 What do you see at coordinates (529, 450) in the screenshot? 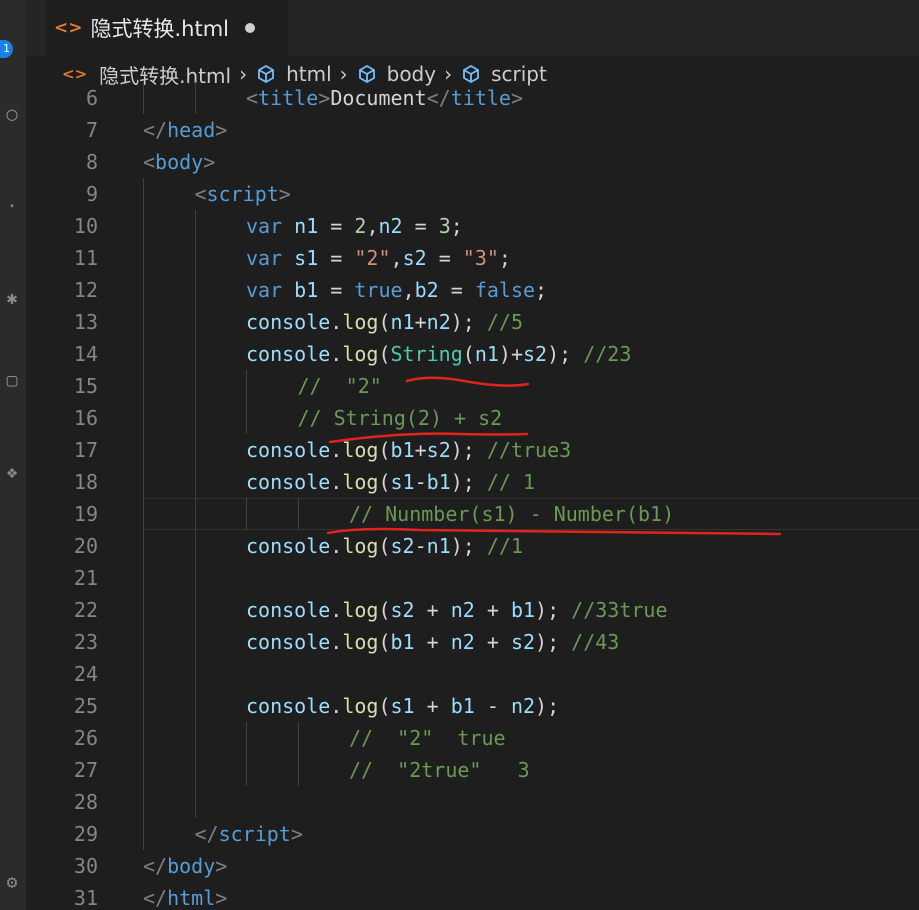
I see `code-token: //true3` at bounding box center [529, 450].